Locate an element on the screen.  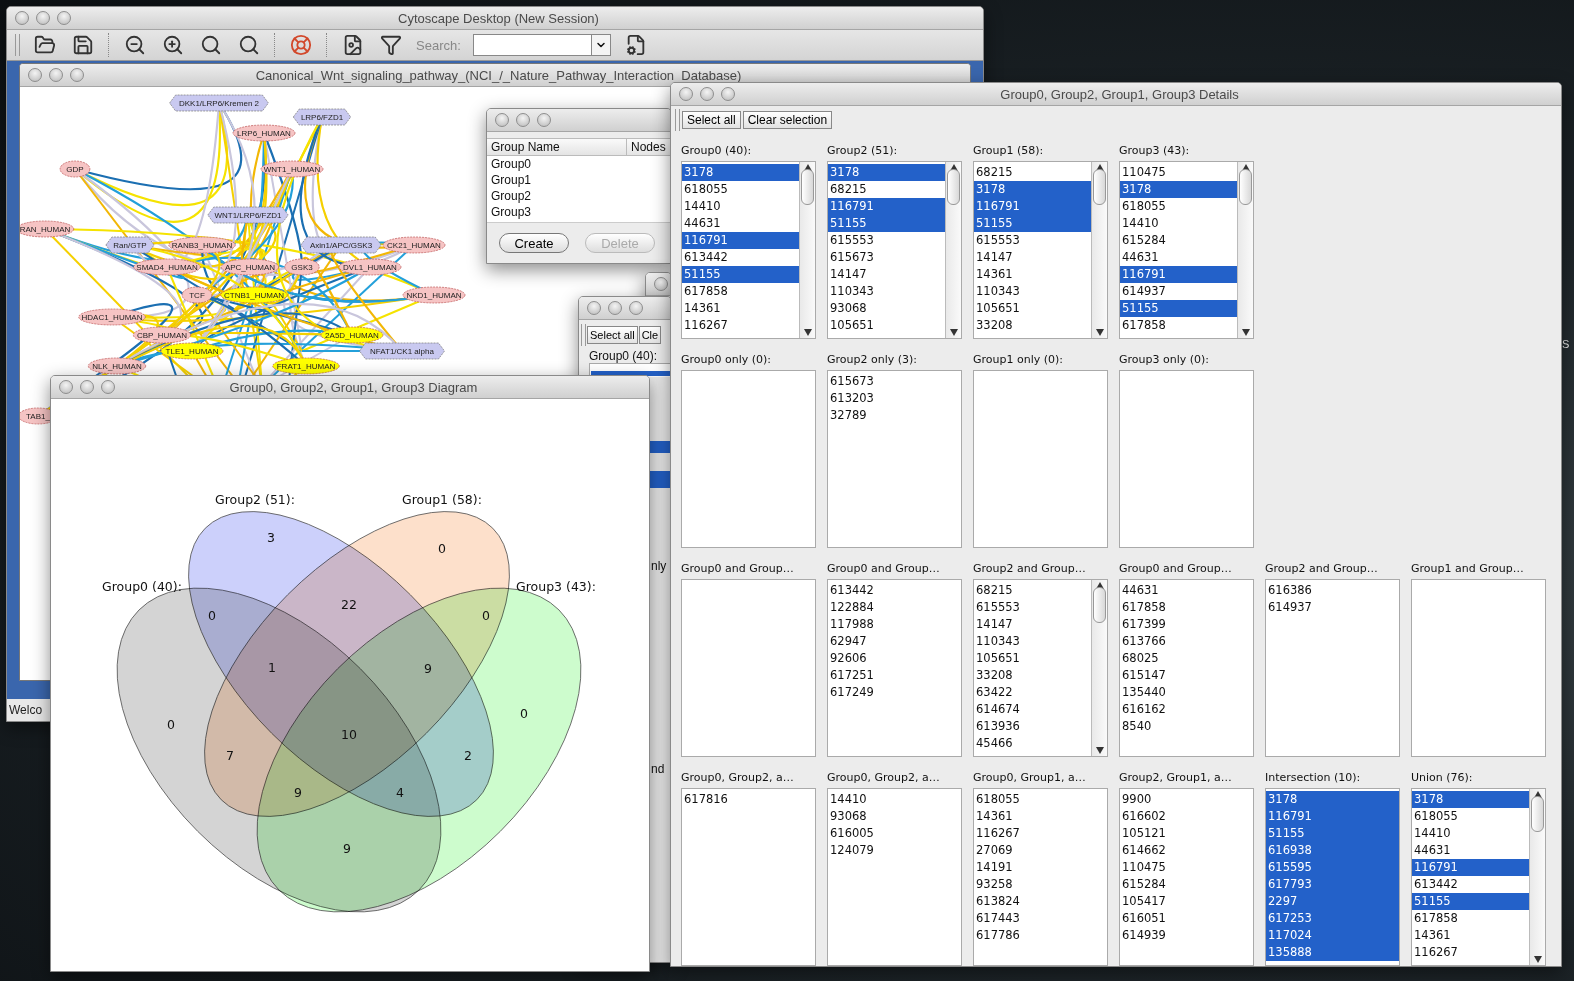
clear-selection-button: Clear selection is located at coordinates (787, 120).